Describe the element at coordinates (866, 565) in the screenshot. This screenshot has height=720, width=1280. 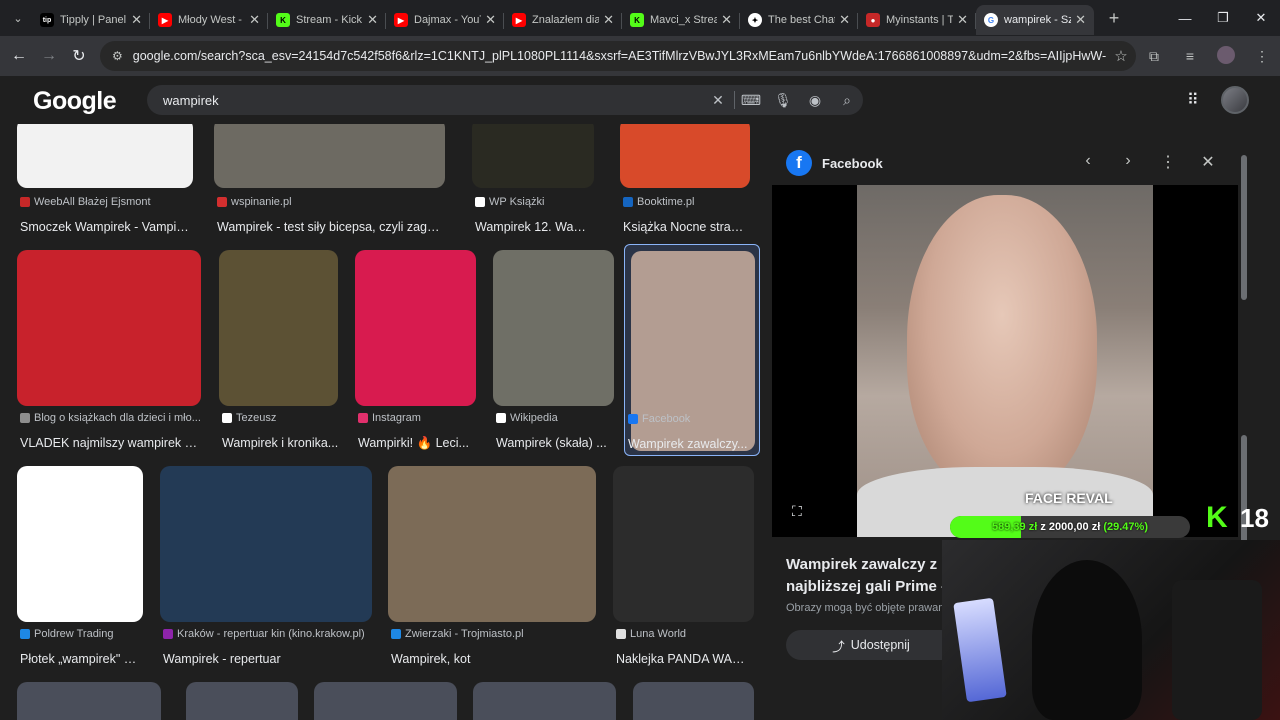
I see `panel-title-line-1: Wampirek zawalczy z M` at that location.